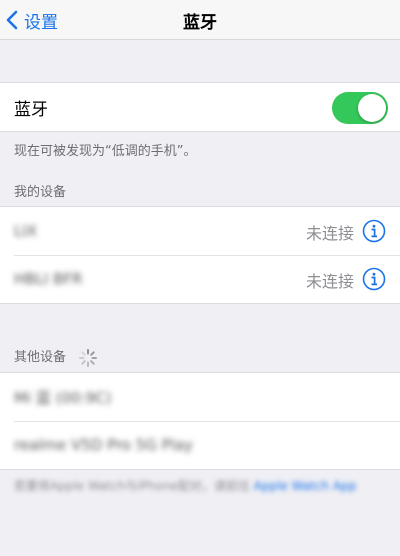 This screenshot has height=556, width=400. What do you see at coordinates (372, 108) in the screenshot?
I see `toggle-knob` at bounding box center [372, 108].